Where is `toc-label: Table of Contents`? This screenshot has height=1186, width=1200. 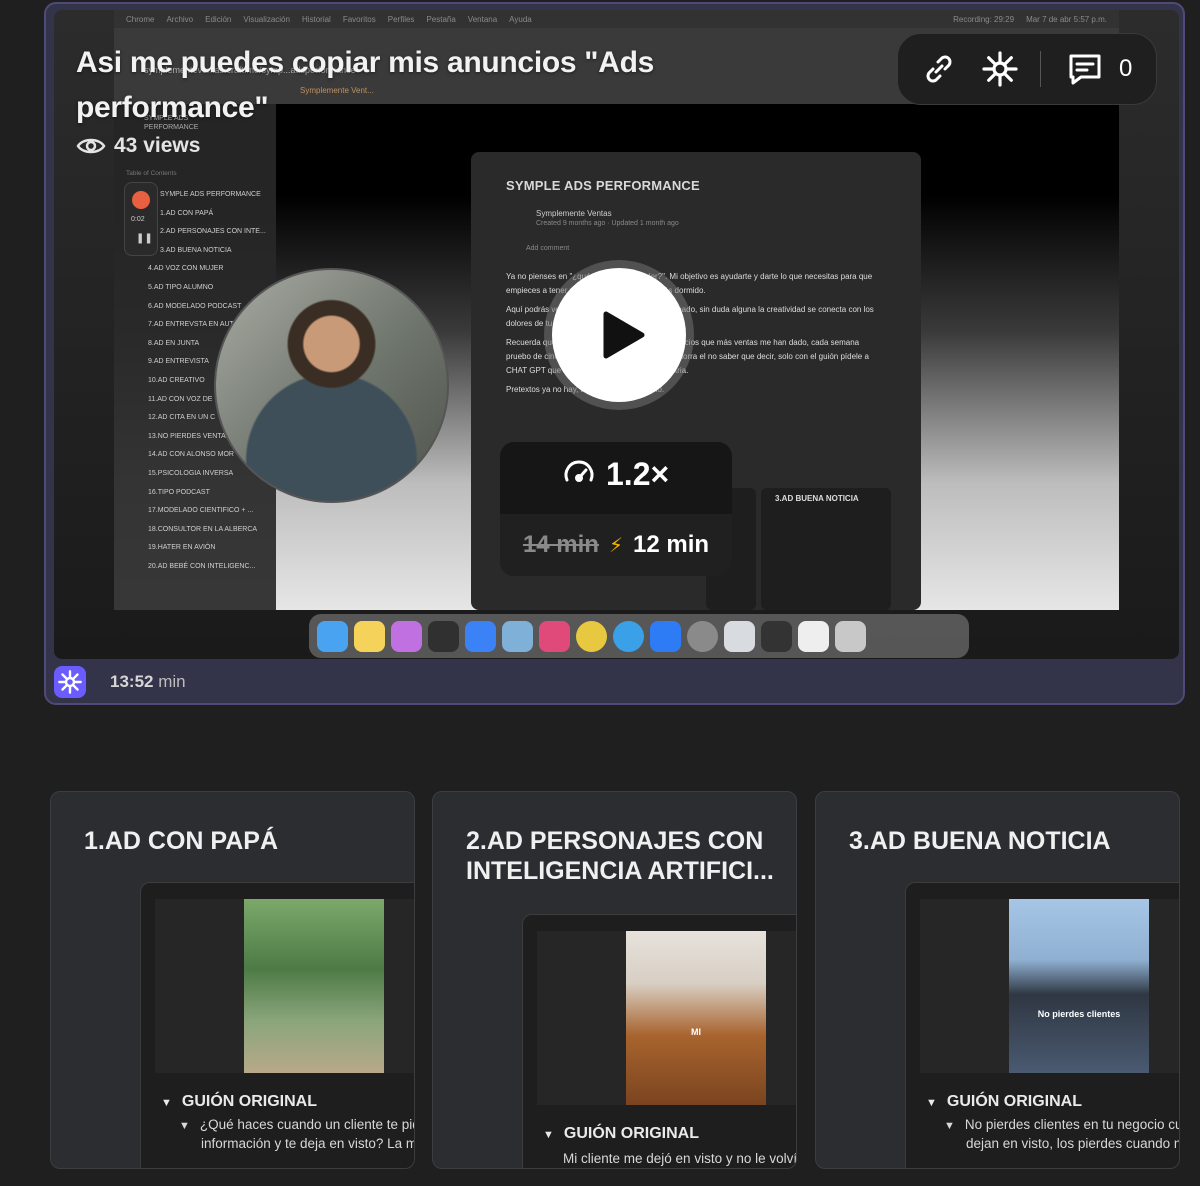 toc-label: Table of Contents is located at coordinates (151, 173).